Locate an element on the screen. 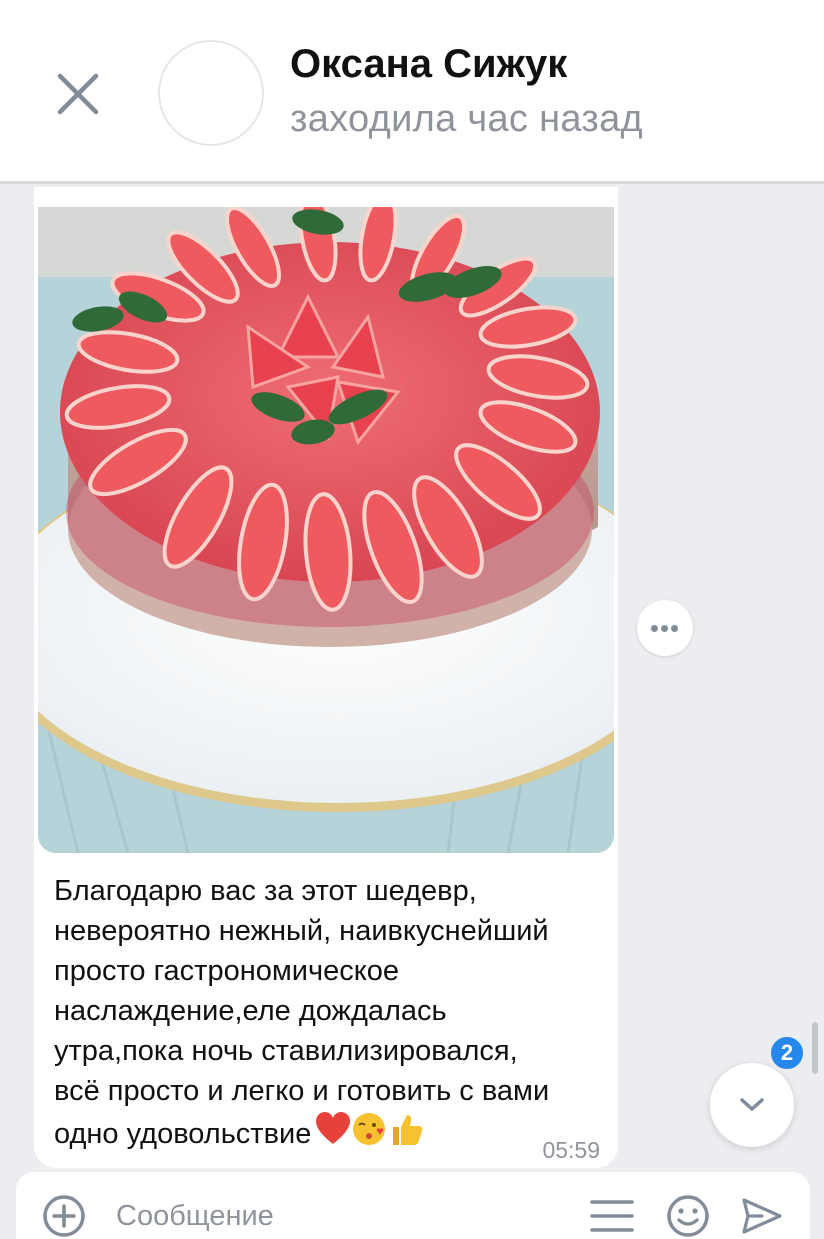 This screenshot has width=824, height=1239. keyboard-menu-button is located at coordinates (612, 1216).